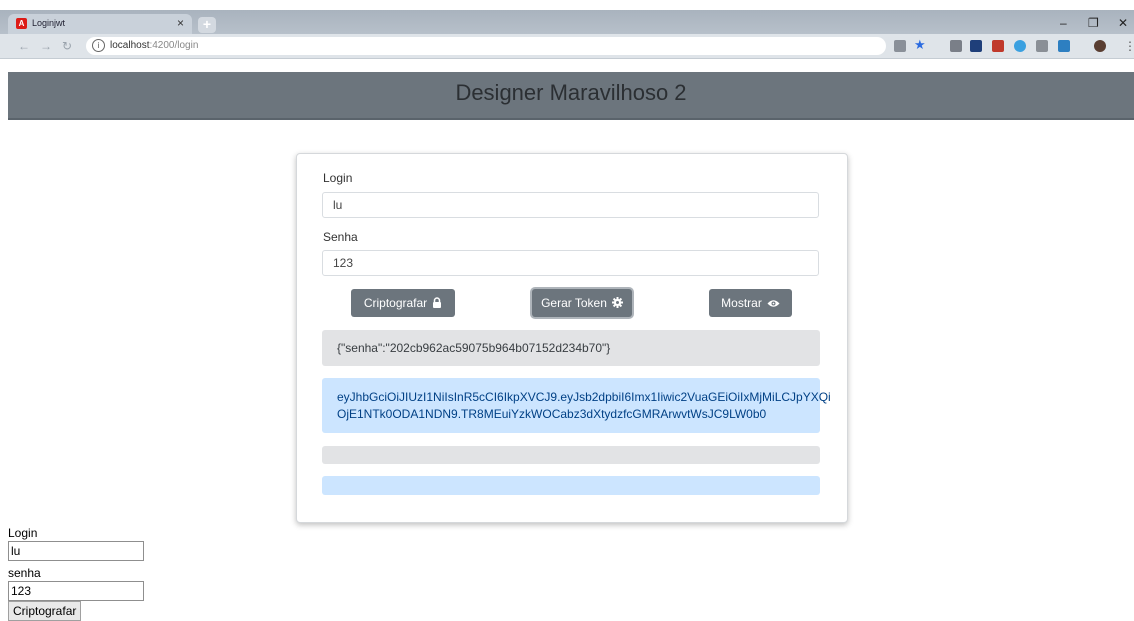  What do you see at coordinates (67, 46) in the screenshot?
I see `reload-icon: ↻` at bounding box center [67, 46].